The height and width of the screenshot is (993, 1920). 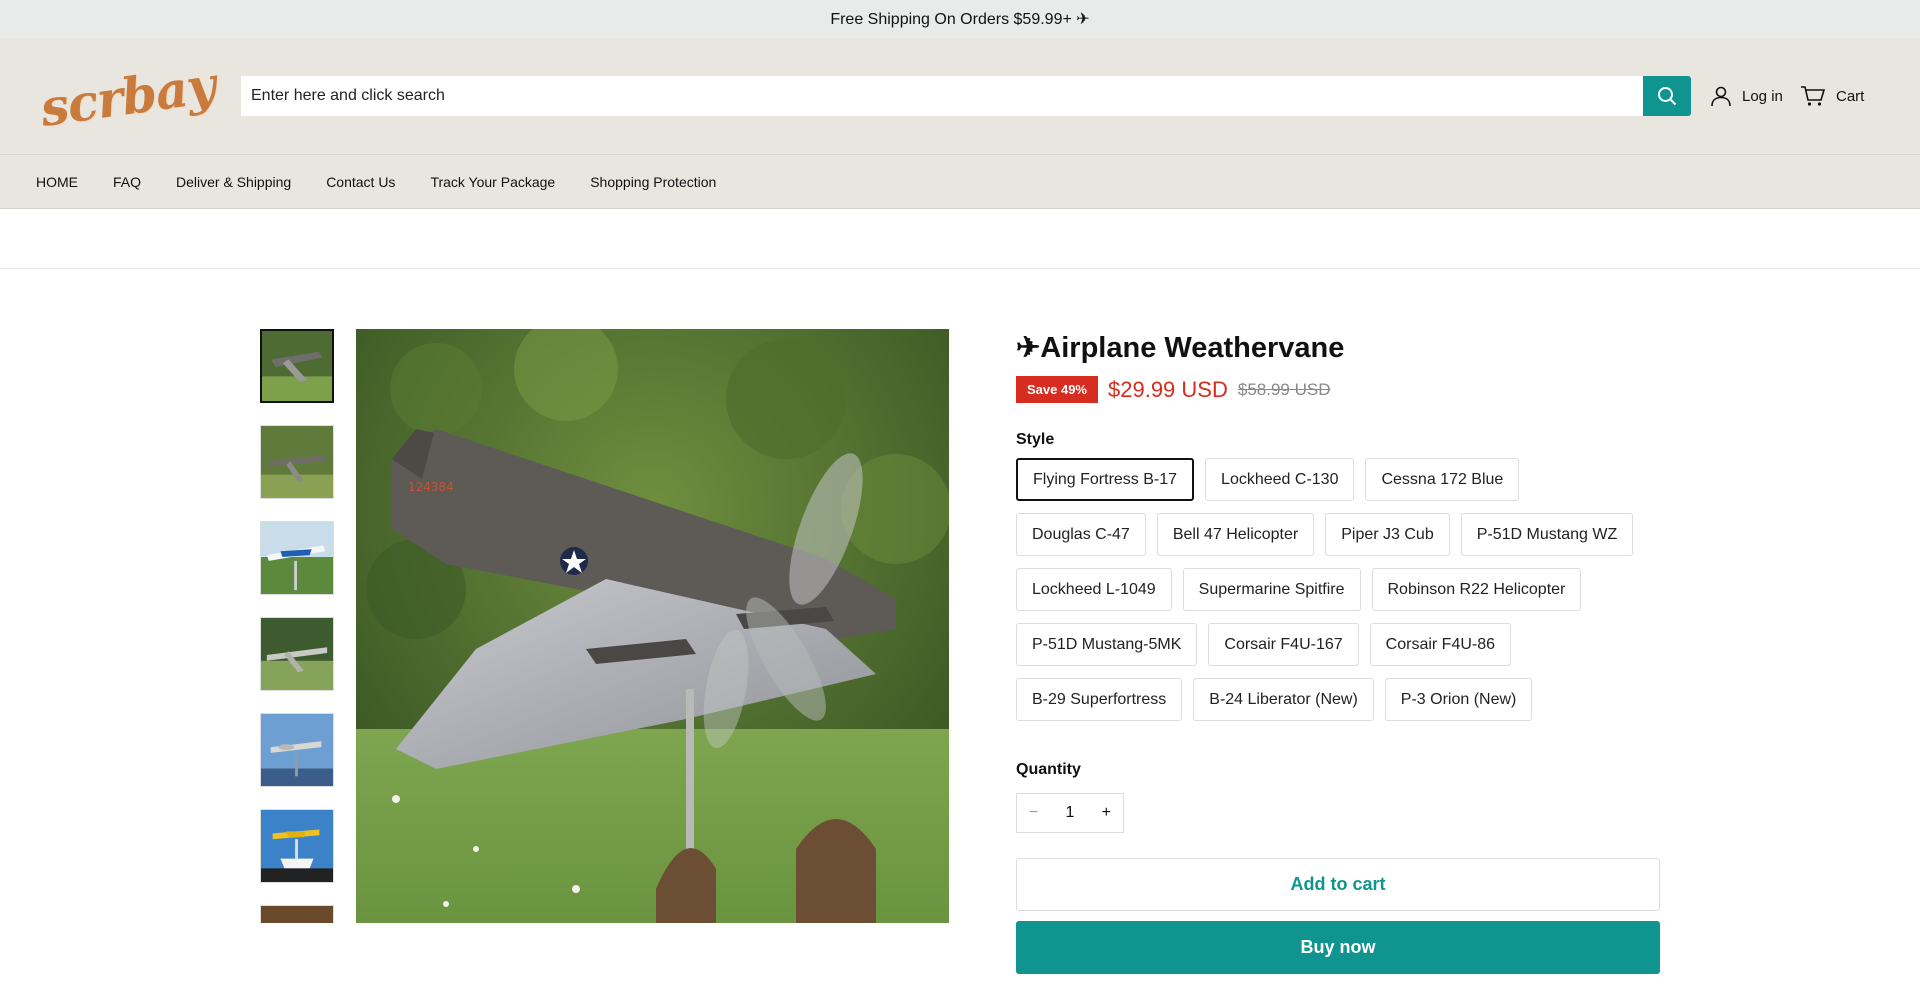 What do you see at coordinates (431, 487) in the screenshot?
I see `svg-text: 124384` at bounding box center [431, 487].